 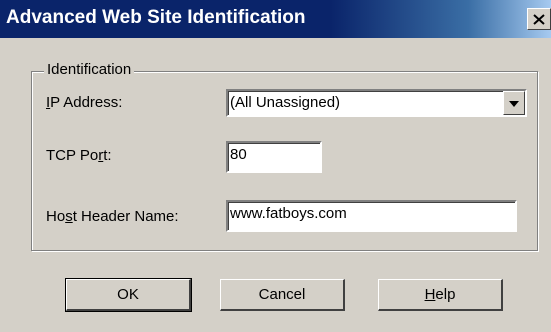 What do you see at coordinates (285, 102) in the screenshot?
I see `ip-address-value: (All Unassigned)` at bounding box center [285, 102].